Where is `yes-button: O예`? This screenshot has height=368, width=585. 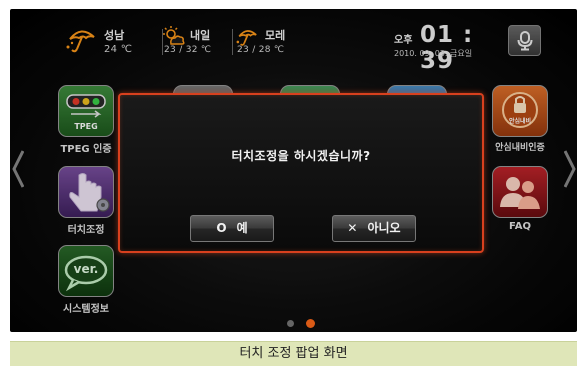 yes-button: O예 is located at coordinates (232, 228).